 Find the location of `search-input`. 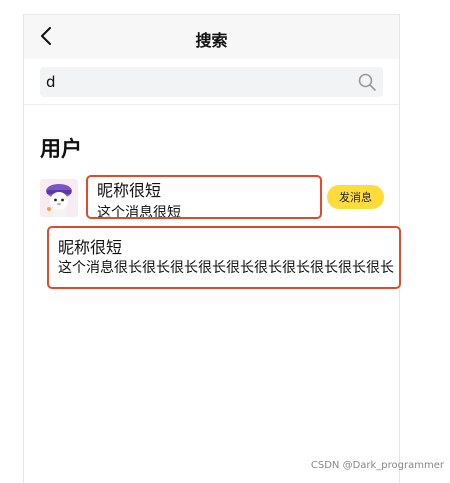

search-input is located at coordinates (196, 82).